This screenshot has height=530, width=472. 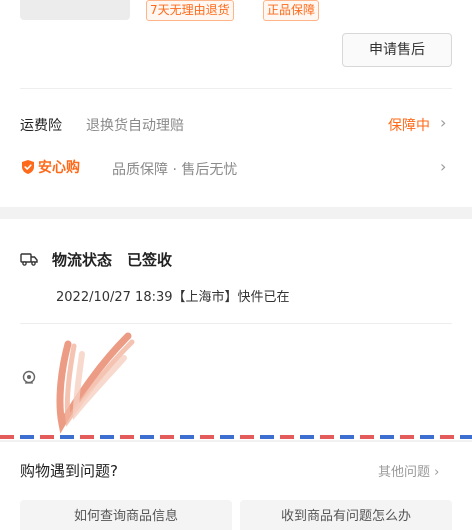 I want to click on product-problem-button: 收到商品有问题怎么办, so click(x=346, y=515).